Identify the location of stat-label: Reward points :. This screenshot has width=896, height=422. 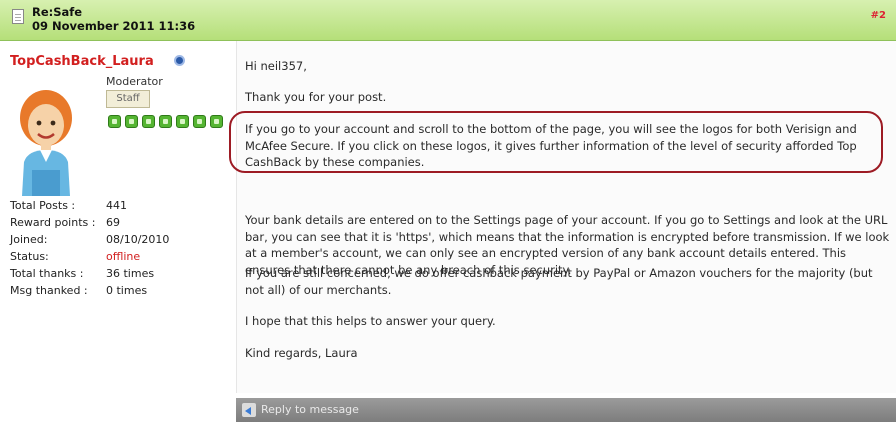
(53, 222).